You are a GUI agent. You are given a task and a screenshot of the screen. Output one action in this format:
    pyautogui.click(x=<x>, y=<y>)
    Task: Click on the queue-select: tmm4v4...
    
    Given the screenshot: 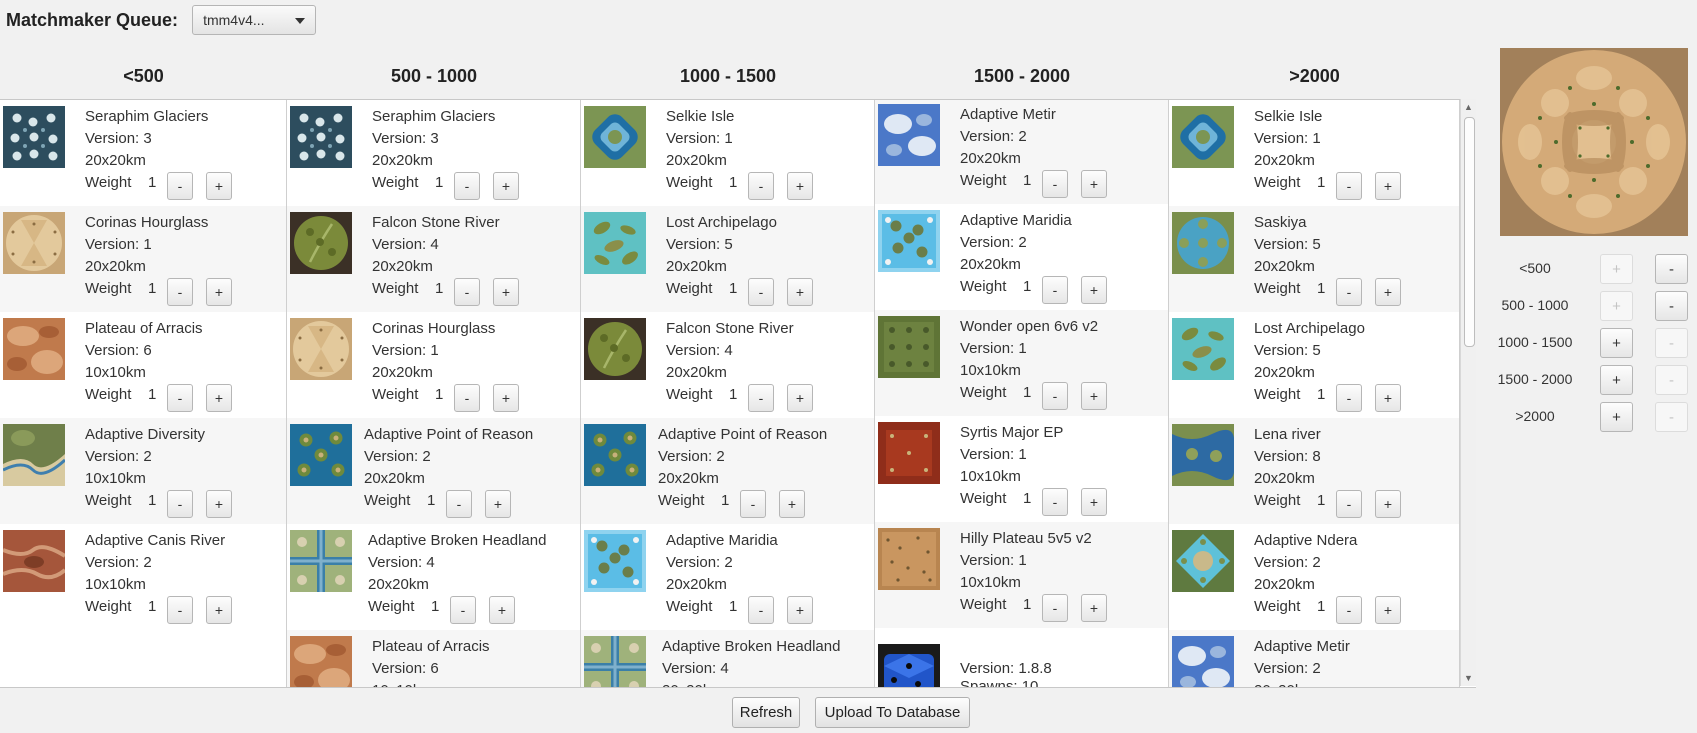 What is the action you would take?
    pyautogui.click(x=254, y=20)
    